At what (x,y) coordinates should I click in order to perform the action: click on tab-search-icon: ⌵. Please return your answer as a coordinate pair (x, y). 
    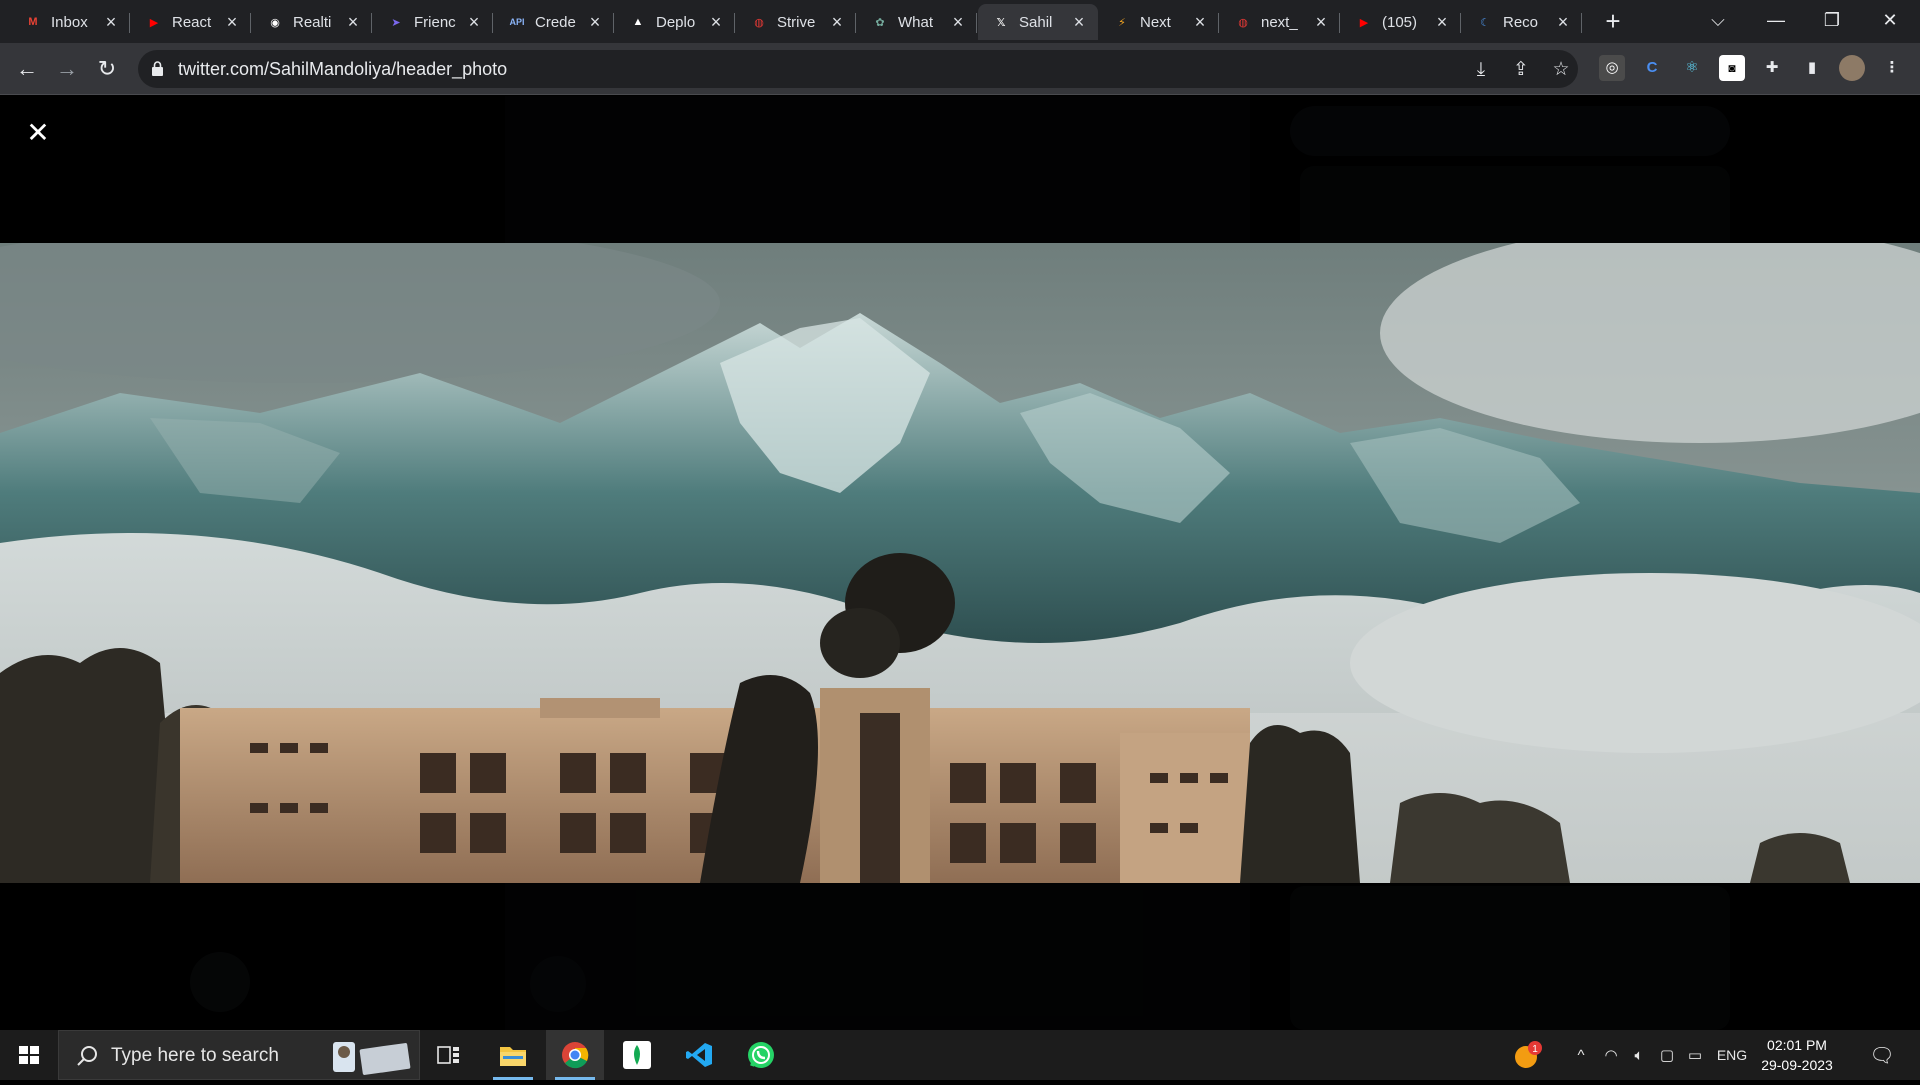
    Looking at the image, I should click on (1718, 20).